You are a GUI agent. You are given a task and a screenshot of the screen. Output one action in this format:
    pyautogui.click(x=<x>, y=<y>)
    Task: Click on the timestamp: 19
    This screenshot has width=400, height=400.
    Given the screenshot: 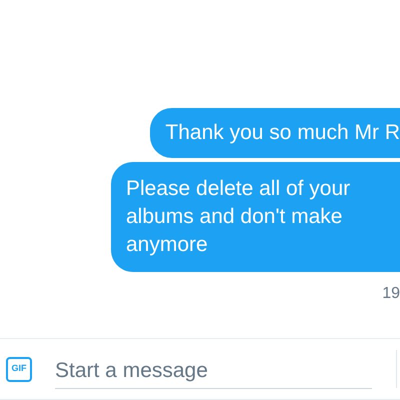 What is the action you would take?
    pyautogui.click(x=391, y=294)
    